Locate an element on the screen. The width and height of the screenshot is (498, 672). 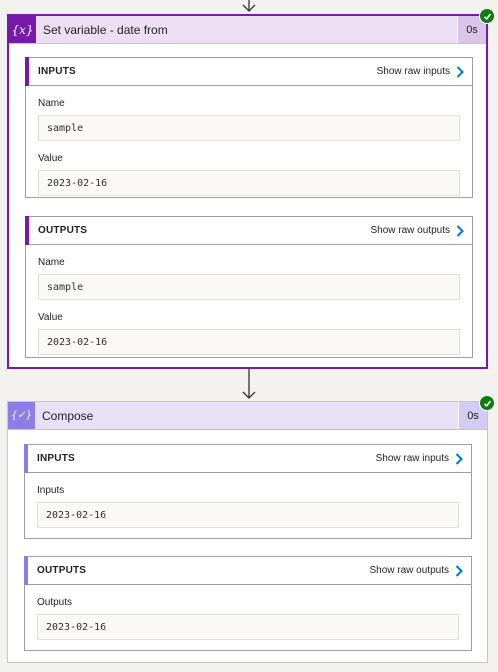
set-variable-header: {x} Set variable - date from 0s is located at coordinates (247, 30).